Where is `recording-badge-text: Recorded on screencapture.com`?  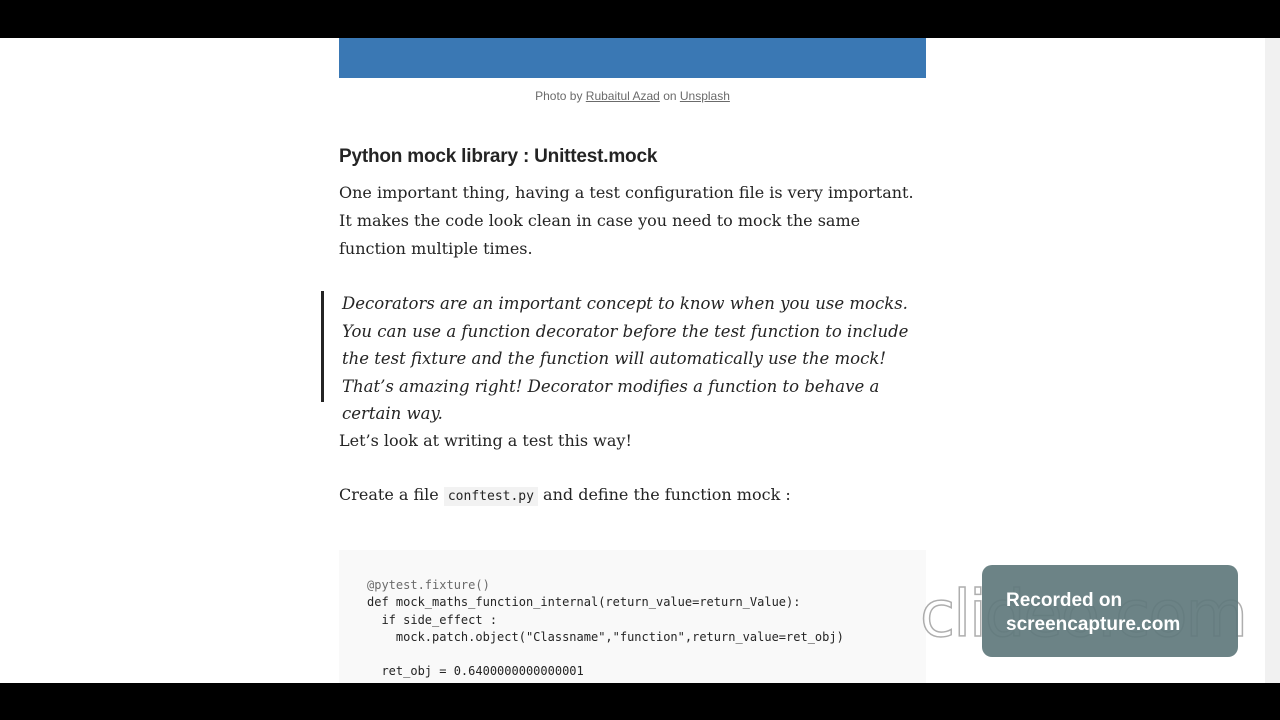 recording-badge-text: Recorded on screencapture.com is located at coordinates (1093, 613).